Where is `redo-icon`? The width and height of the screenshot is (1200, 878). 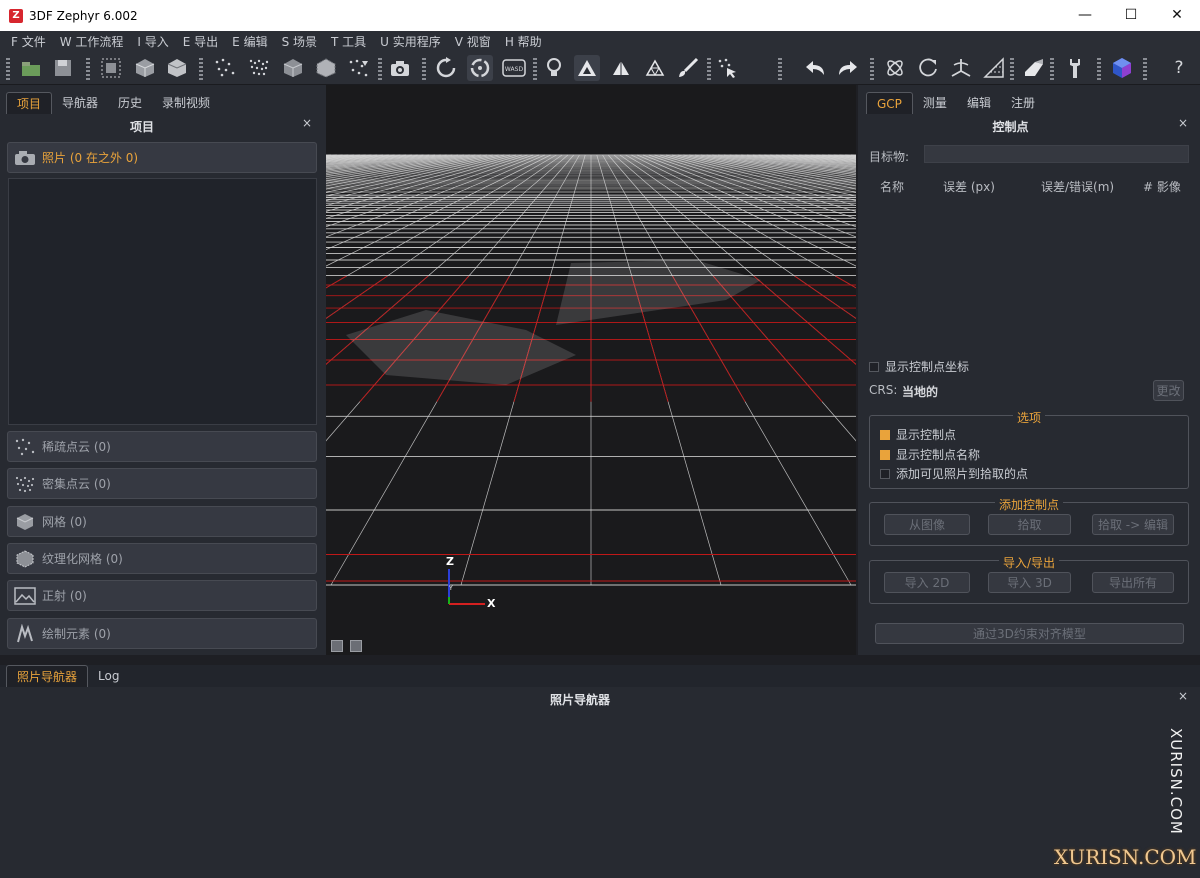 redo-icon is located at coordinates (848, 68).